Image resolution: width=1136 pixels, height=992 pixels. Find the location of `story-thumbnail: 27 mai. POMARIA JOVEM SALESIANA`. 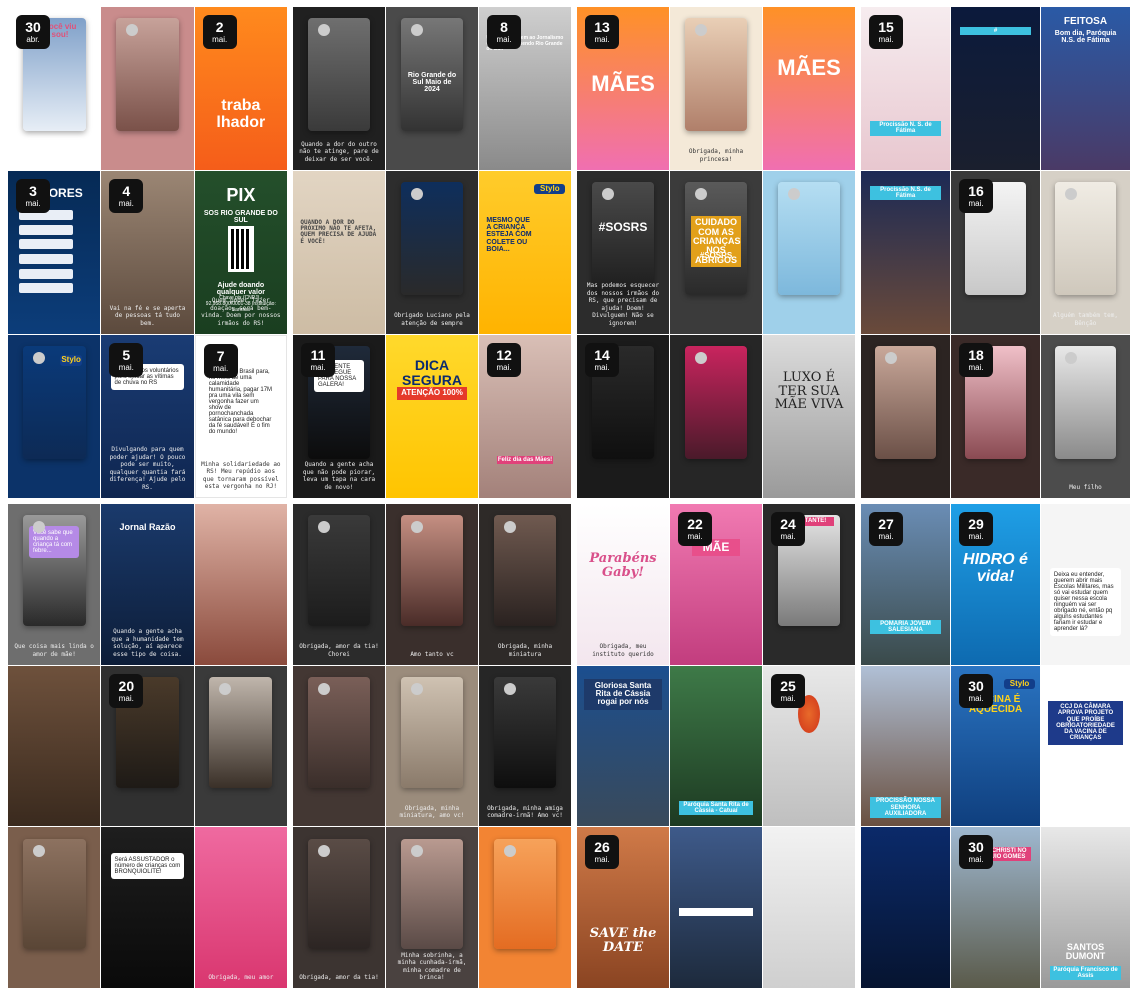

story-thumbnail: 27 mai. POMARIA JOVEM SALESIANA is located at coordinates (905, 584).